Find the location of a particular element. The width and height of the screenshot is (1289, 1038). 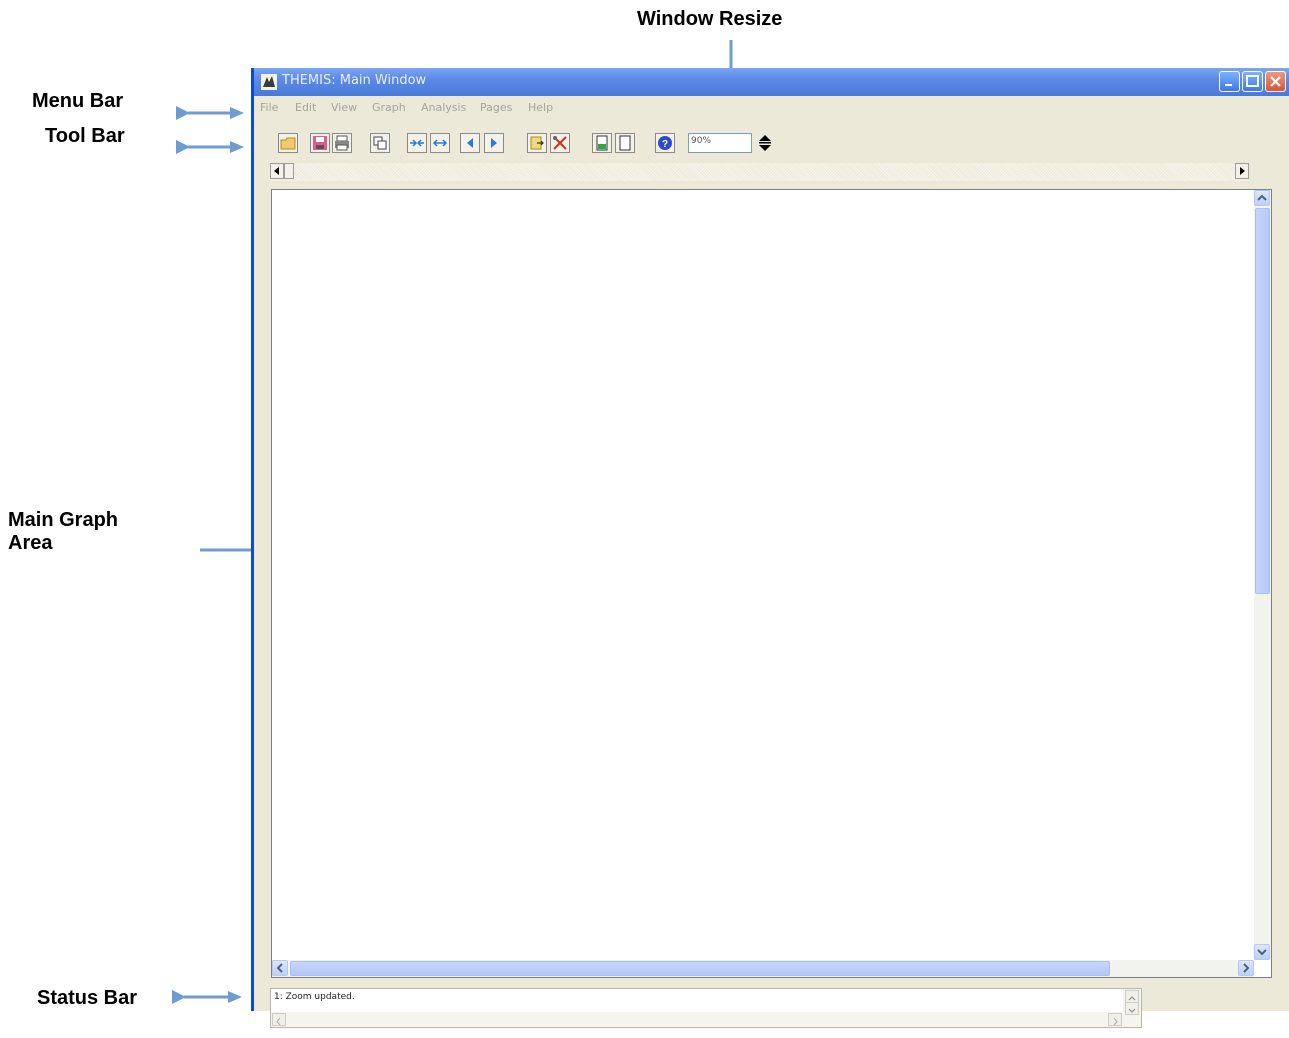

arrow-down-icon is located at coordinates (1132, 1010).